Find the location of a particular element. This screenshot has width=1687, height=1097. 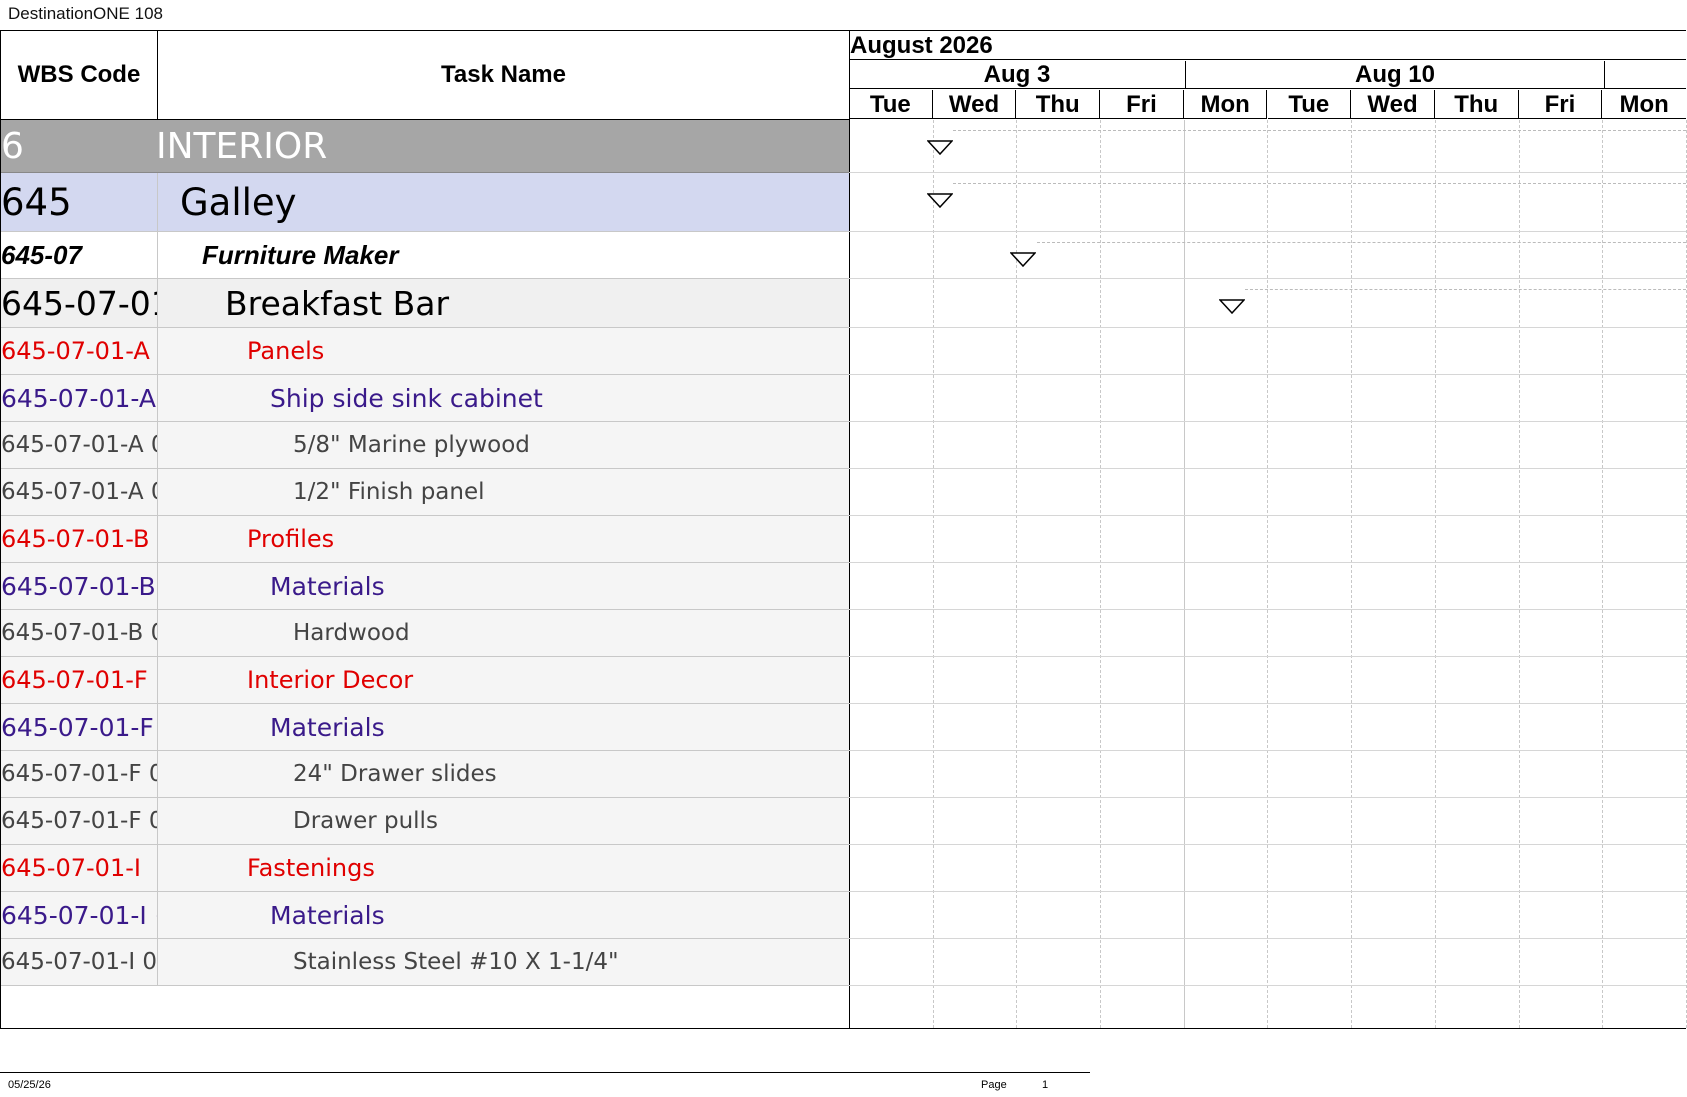

task-name-cell: Galley is located at coordinates (238, 202).